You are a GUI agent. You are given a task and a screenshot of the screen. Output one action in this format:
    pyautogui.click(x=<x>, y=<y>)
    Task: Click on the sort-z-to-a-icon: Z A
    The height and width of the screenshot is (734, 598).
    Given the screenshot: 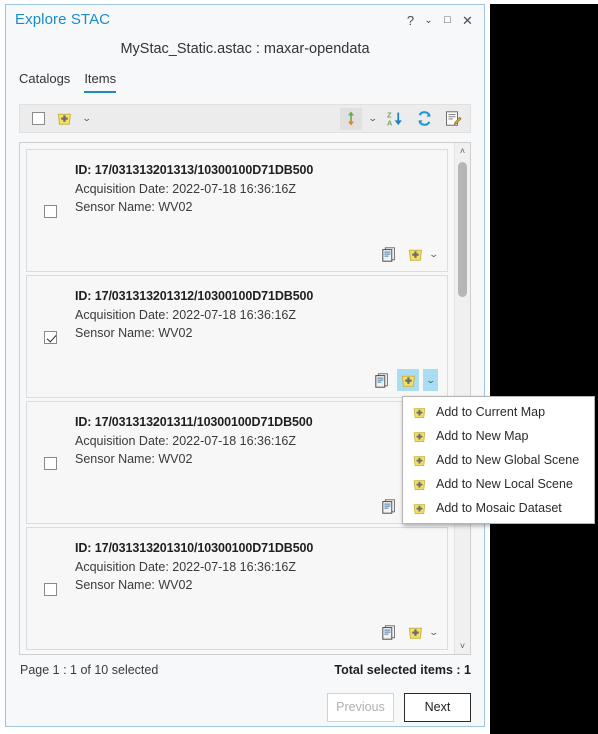 What is the action you would take?
    pyautogui.click(x=395, y=119)
    